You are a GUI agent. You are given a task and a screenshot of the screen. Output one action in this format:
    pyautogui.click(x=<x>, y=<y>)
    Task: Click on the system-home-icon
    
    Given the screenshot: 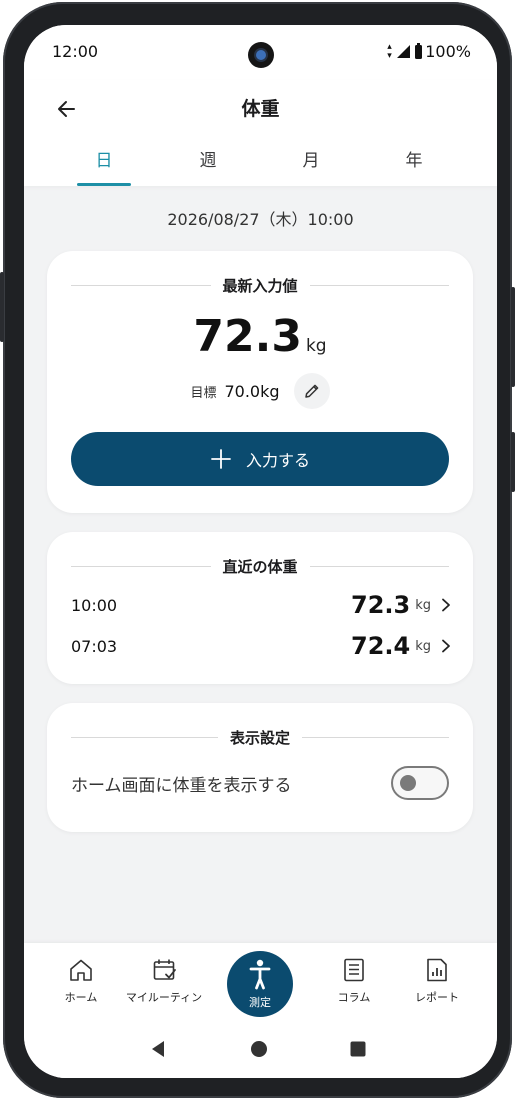 What is the action you would take?
    pyautogui.click(x=259, y=1049)
    